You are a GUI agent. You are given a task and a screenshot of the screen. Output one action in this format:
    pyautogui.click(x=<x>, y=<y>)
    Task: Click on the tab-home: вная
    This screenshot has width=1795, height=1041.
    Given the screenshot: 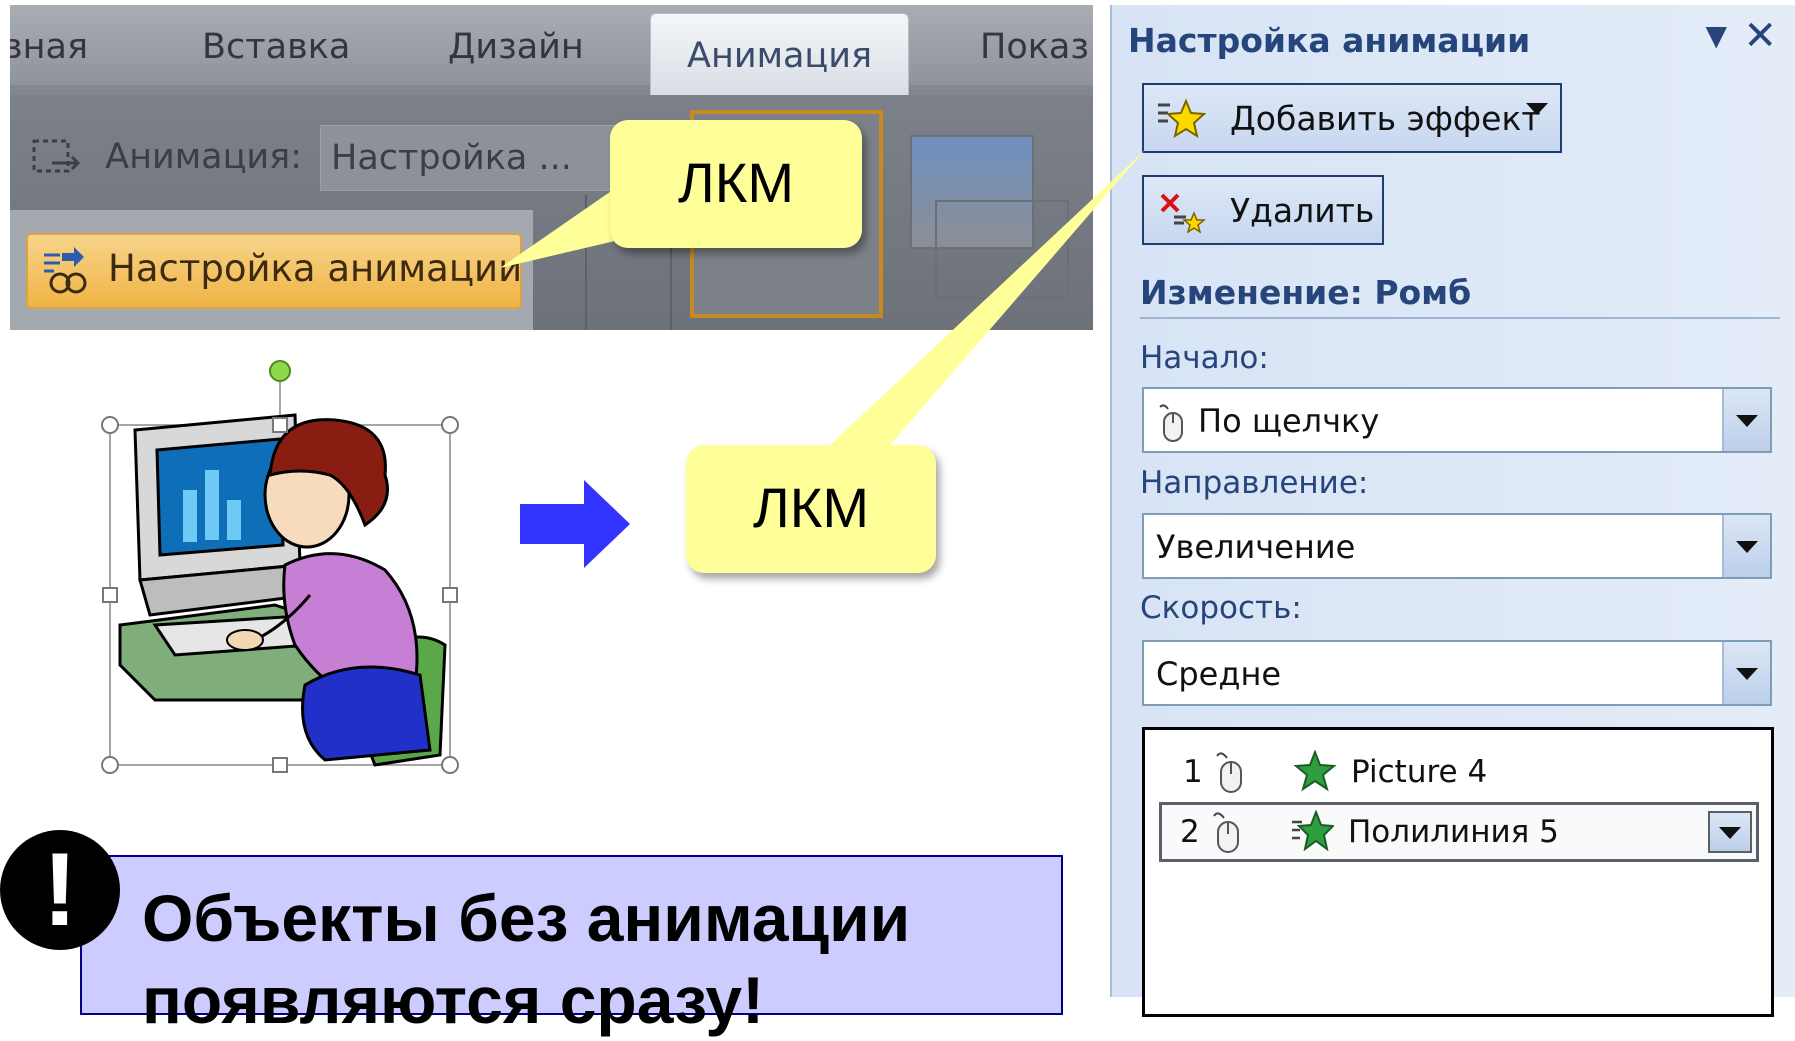 What is the action you would take?
    pyautogui.click(x=49, y=47)
    